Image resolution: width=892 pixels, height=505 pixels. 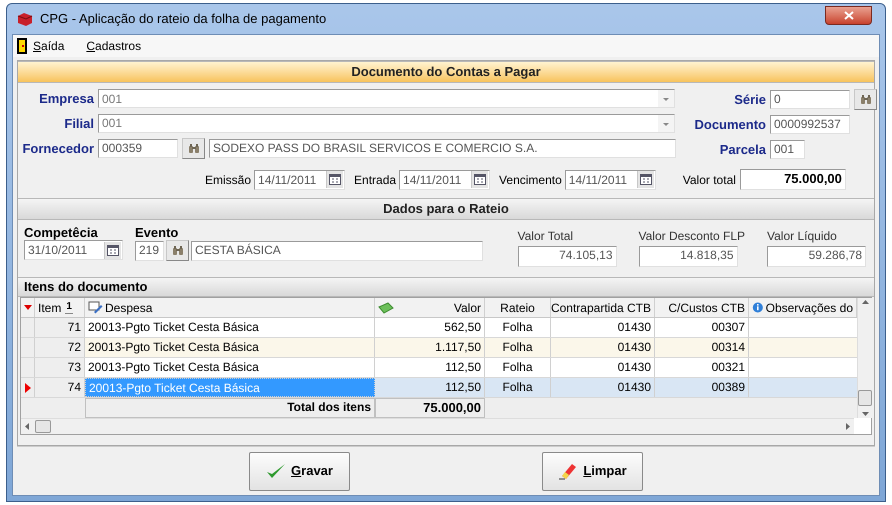 I want to click on table-cell: 562,50, so click(x=430, y=327).